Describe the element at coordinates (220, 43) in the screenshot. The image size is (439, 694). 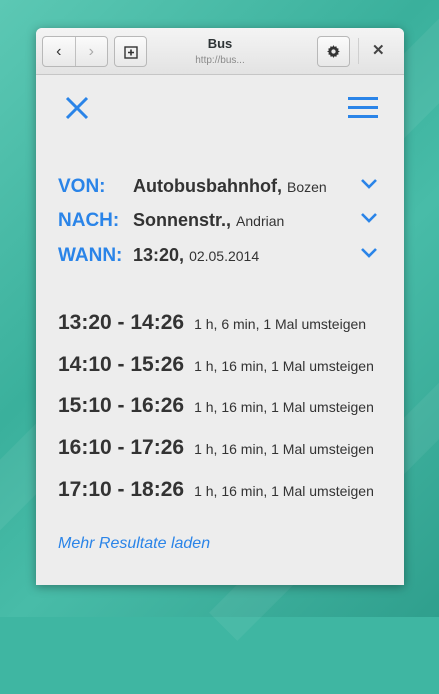
I see `window-title: Bus` at that location.